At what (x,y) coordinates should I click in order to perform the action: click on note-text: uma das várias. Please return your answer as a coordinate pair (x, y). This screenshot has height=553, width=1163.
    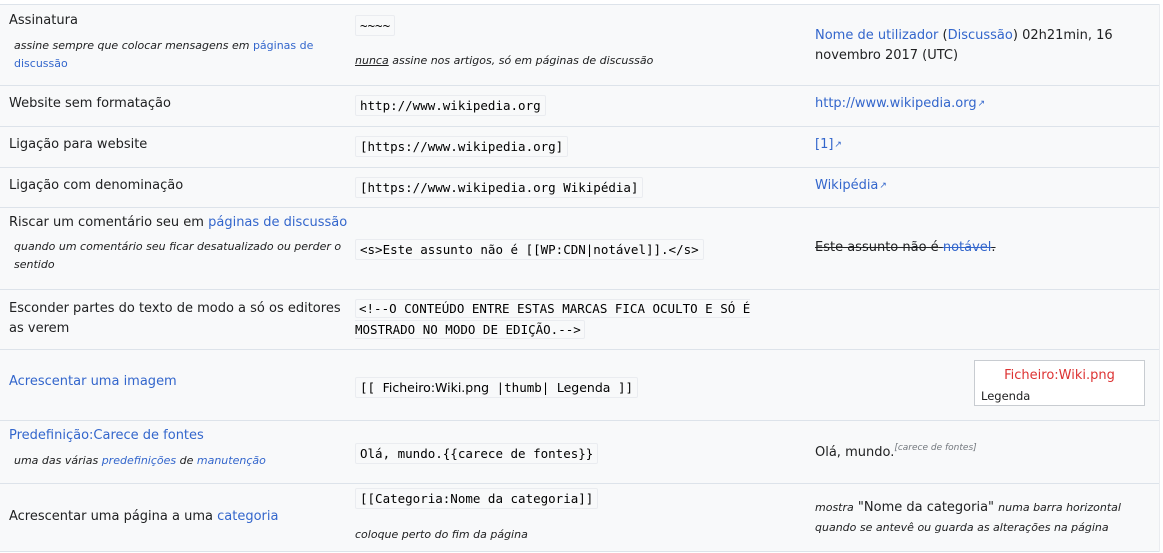
    Looking at the image, I should click on (56, 460).